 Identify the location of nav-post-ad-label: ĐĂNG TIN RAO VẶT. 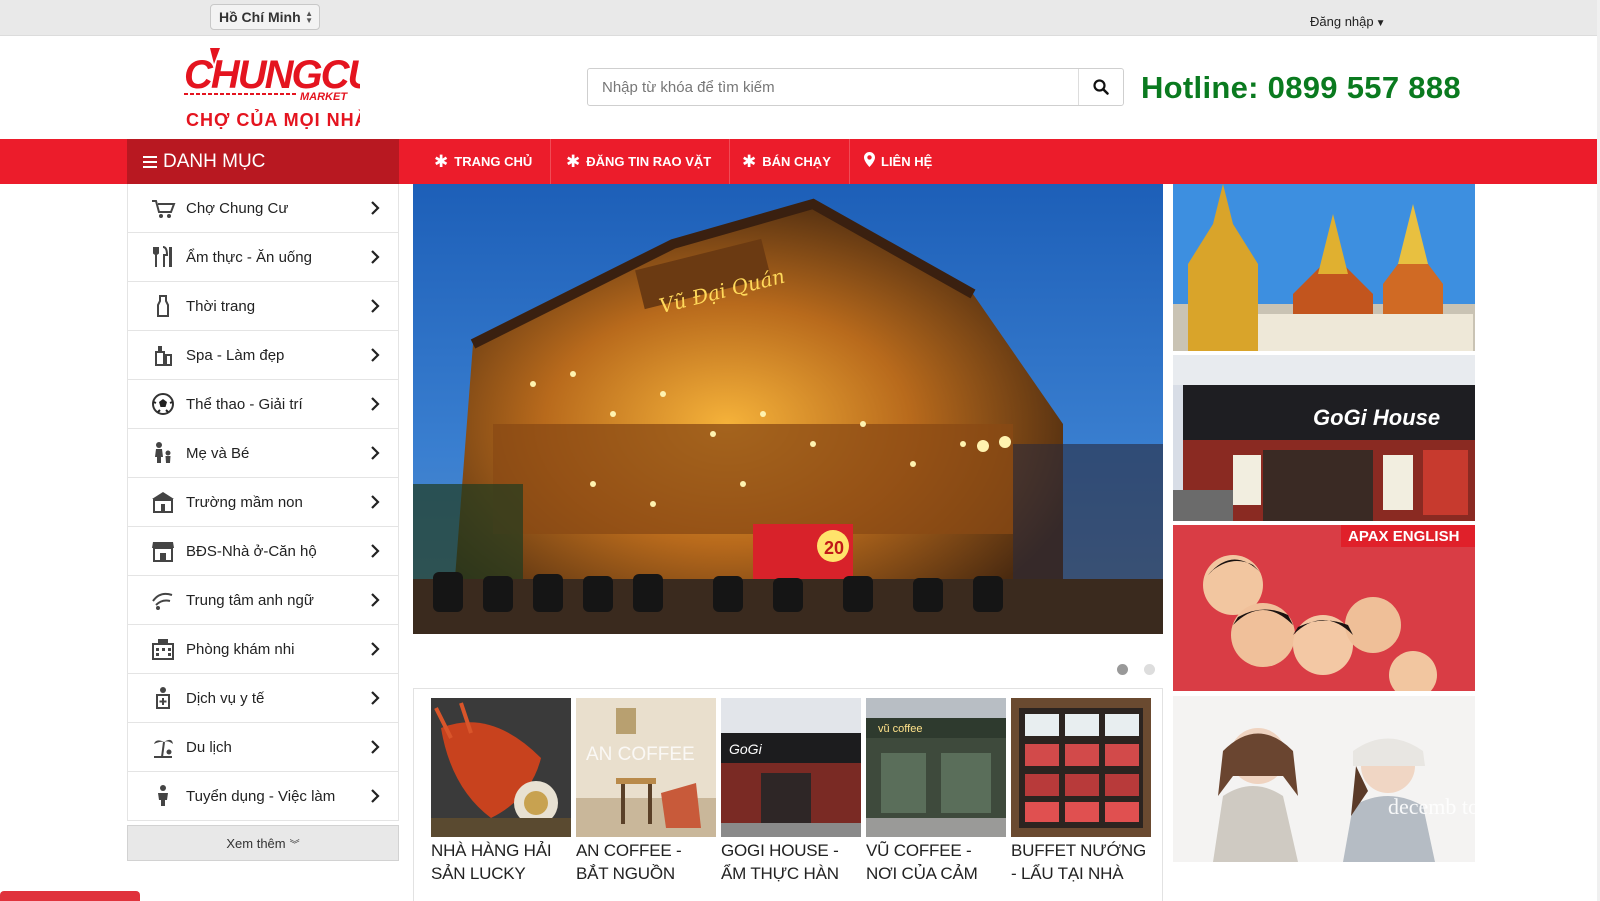
(649, 161).